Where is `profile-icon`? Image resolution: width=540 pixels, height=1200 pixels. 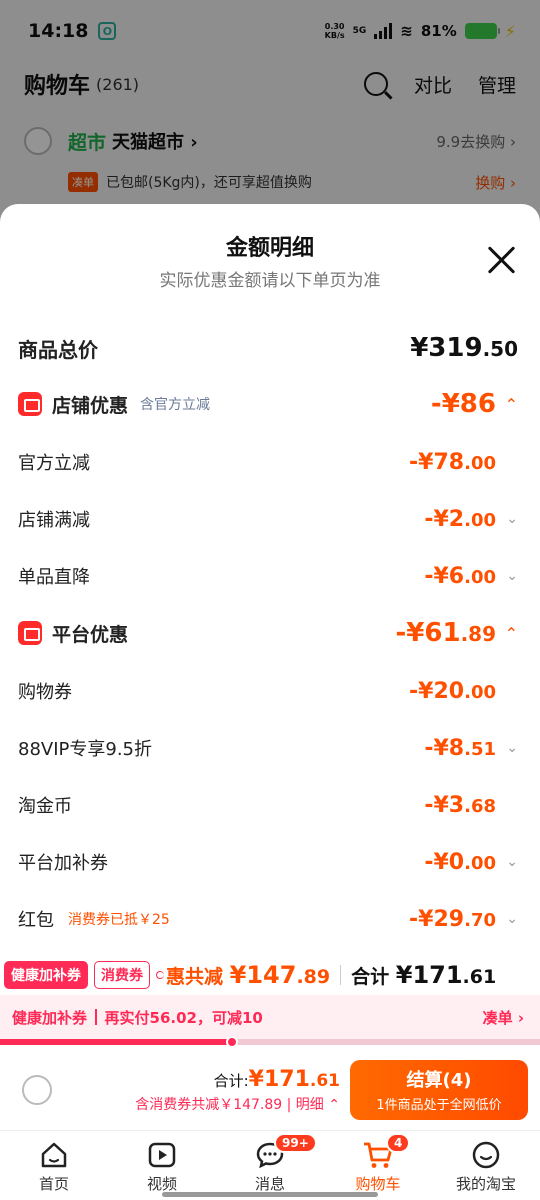 profile-icon is located at coordinates (486, 1155).